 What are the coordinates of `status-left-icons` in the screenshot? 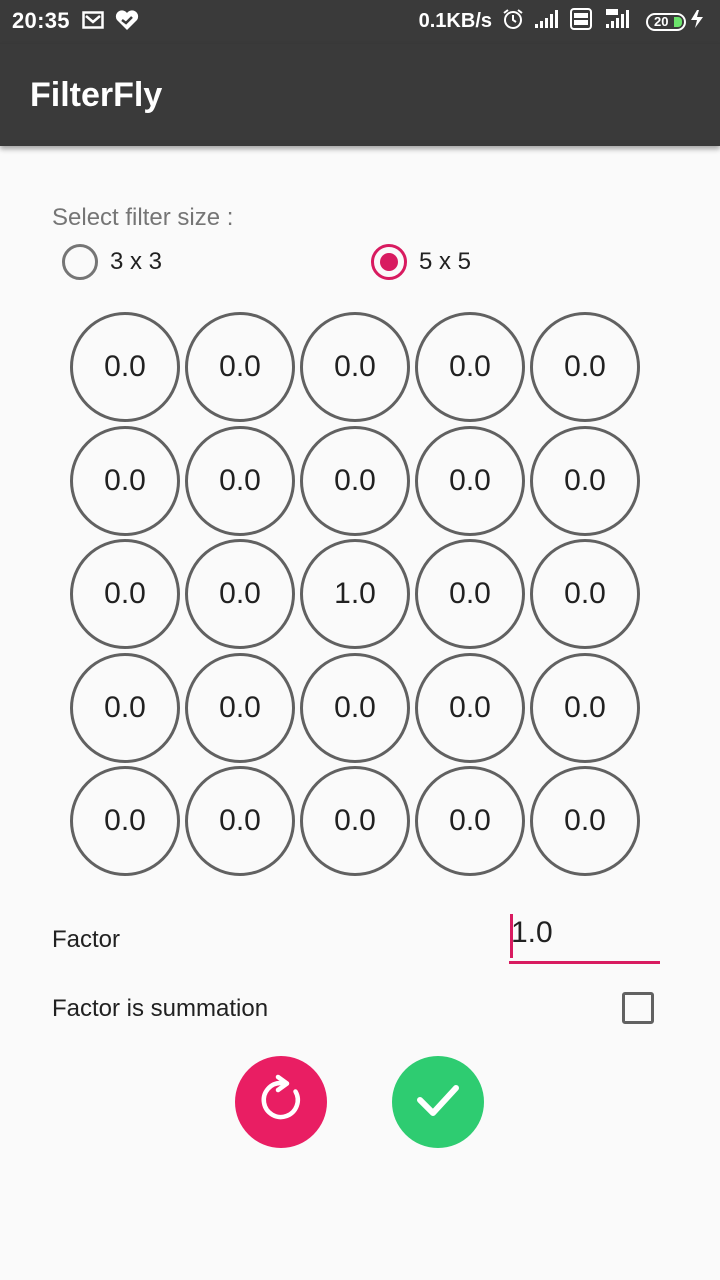 It's located at (111, 22).